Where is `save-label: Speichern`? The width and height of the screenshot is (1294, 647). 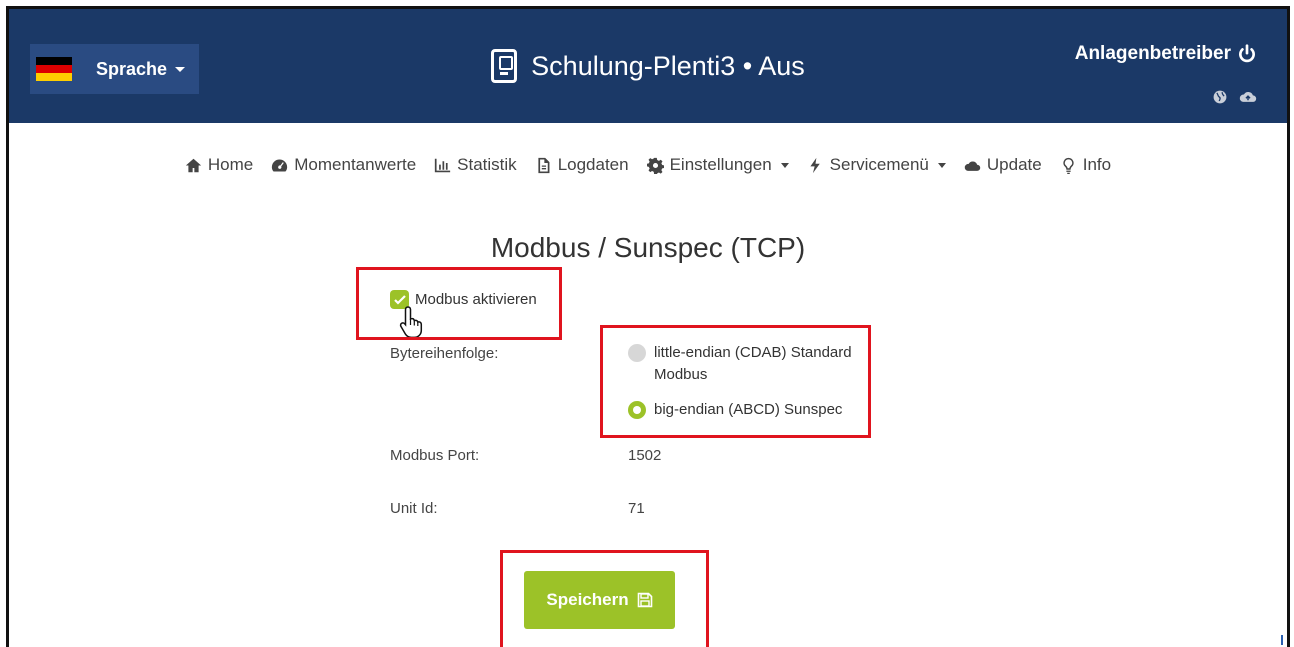 save-label: Speichern is located at coordinates (587, 599).